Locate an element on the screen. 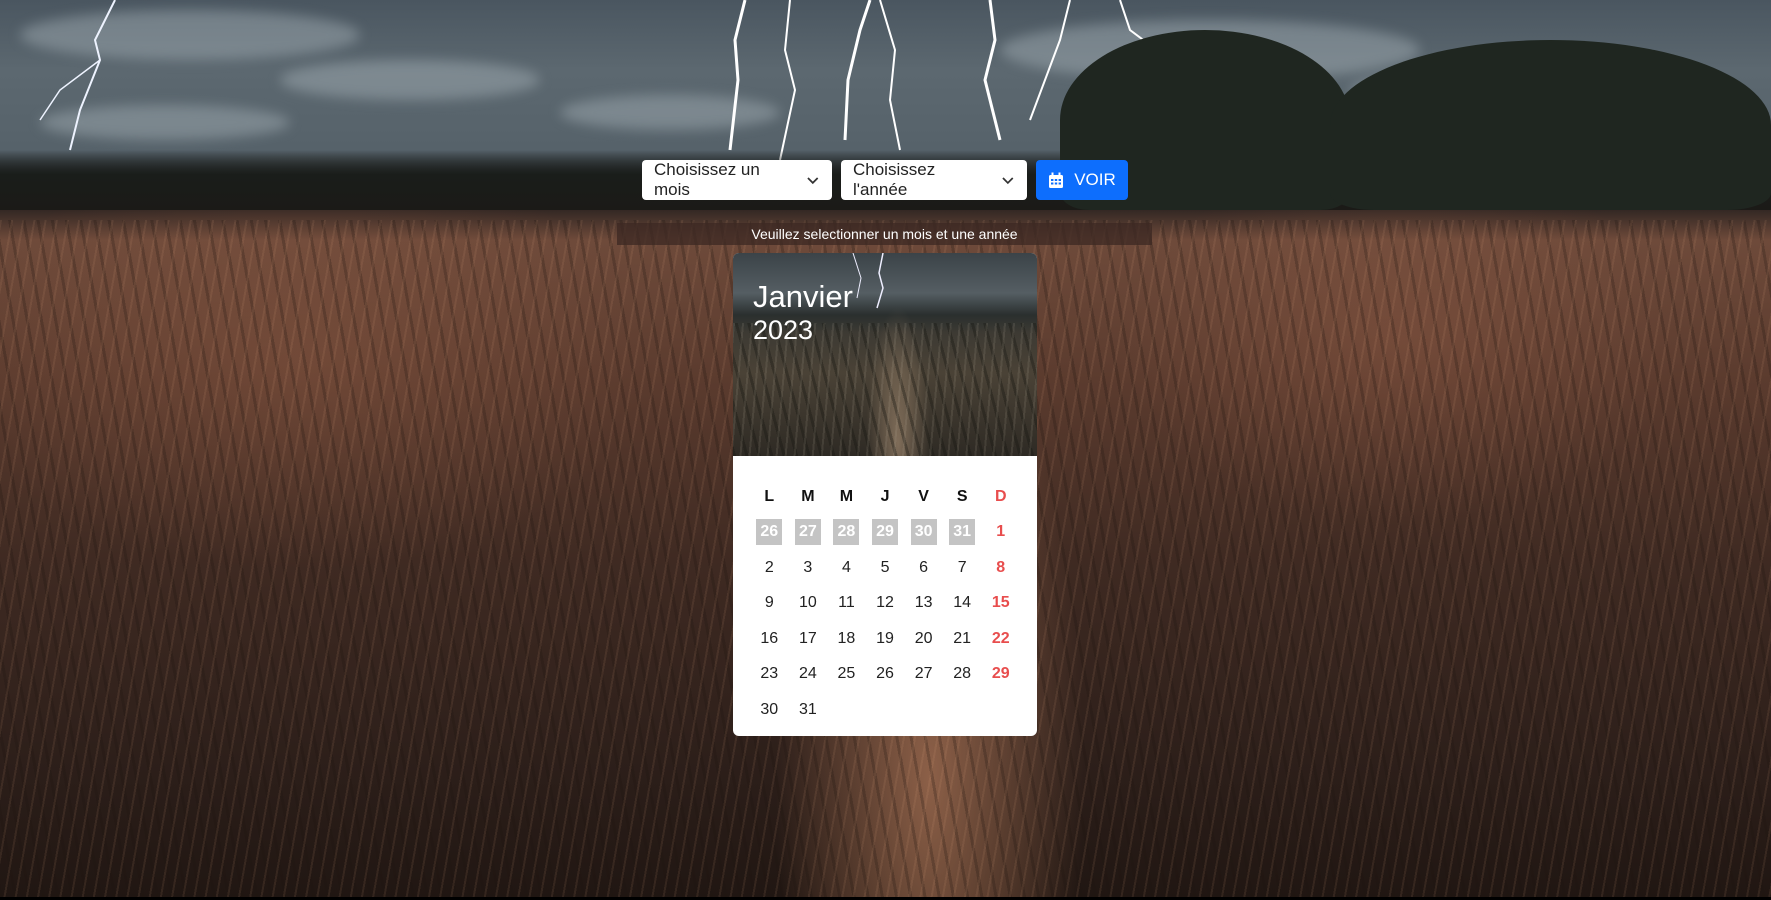  day-number: 11 is located at coordinates (846, 603).